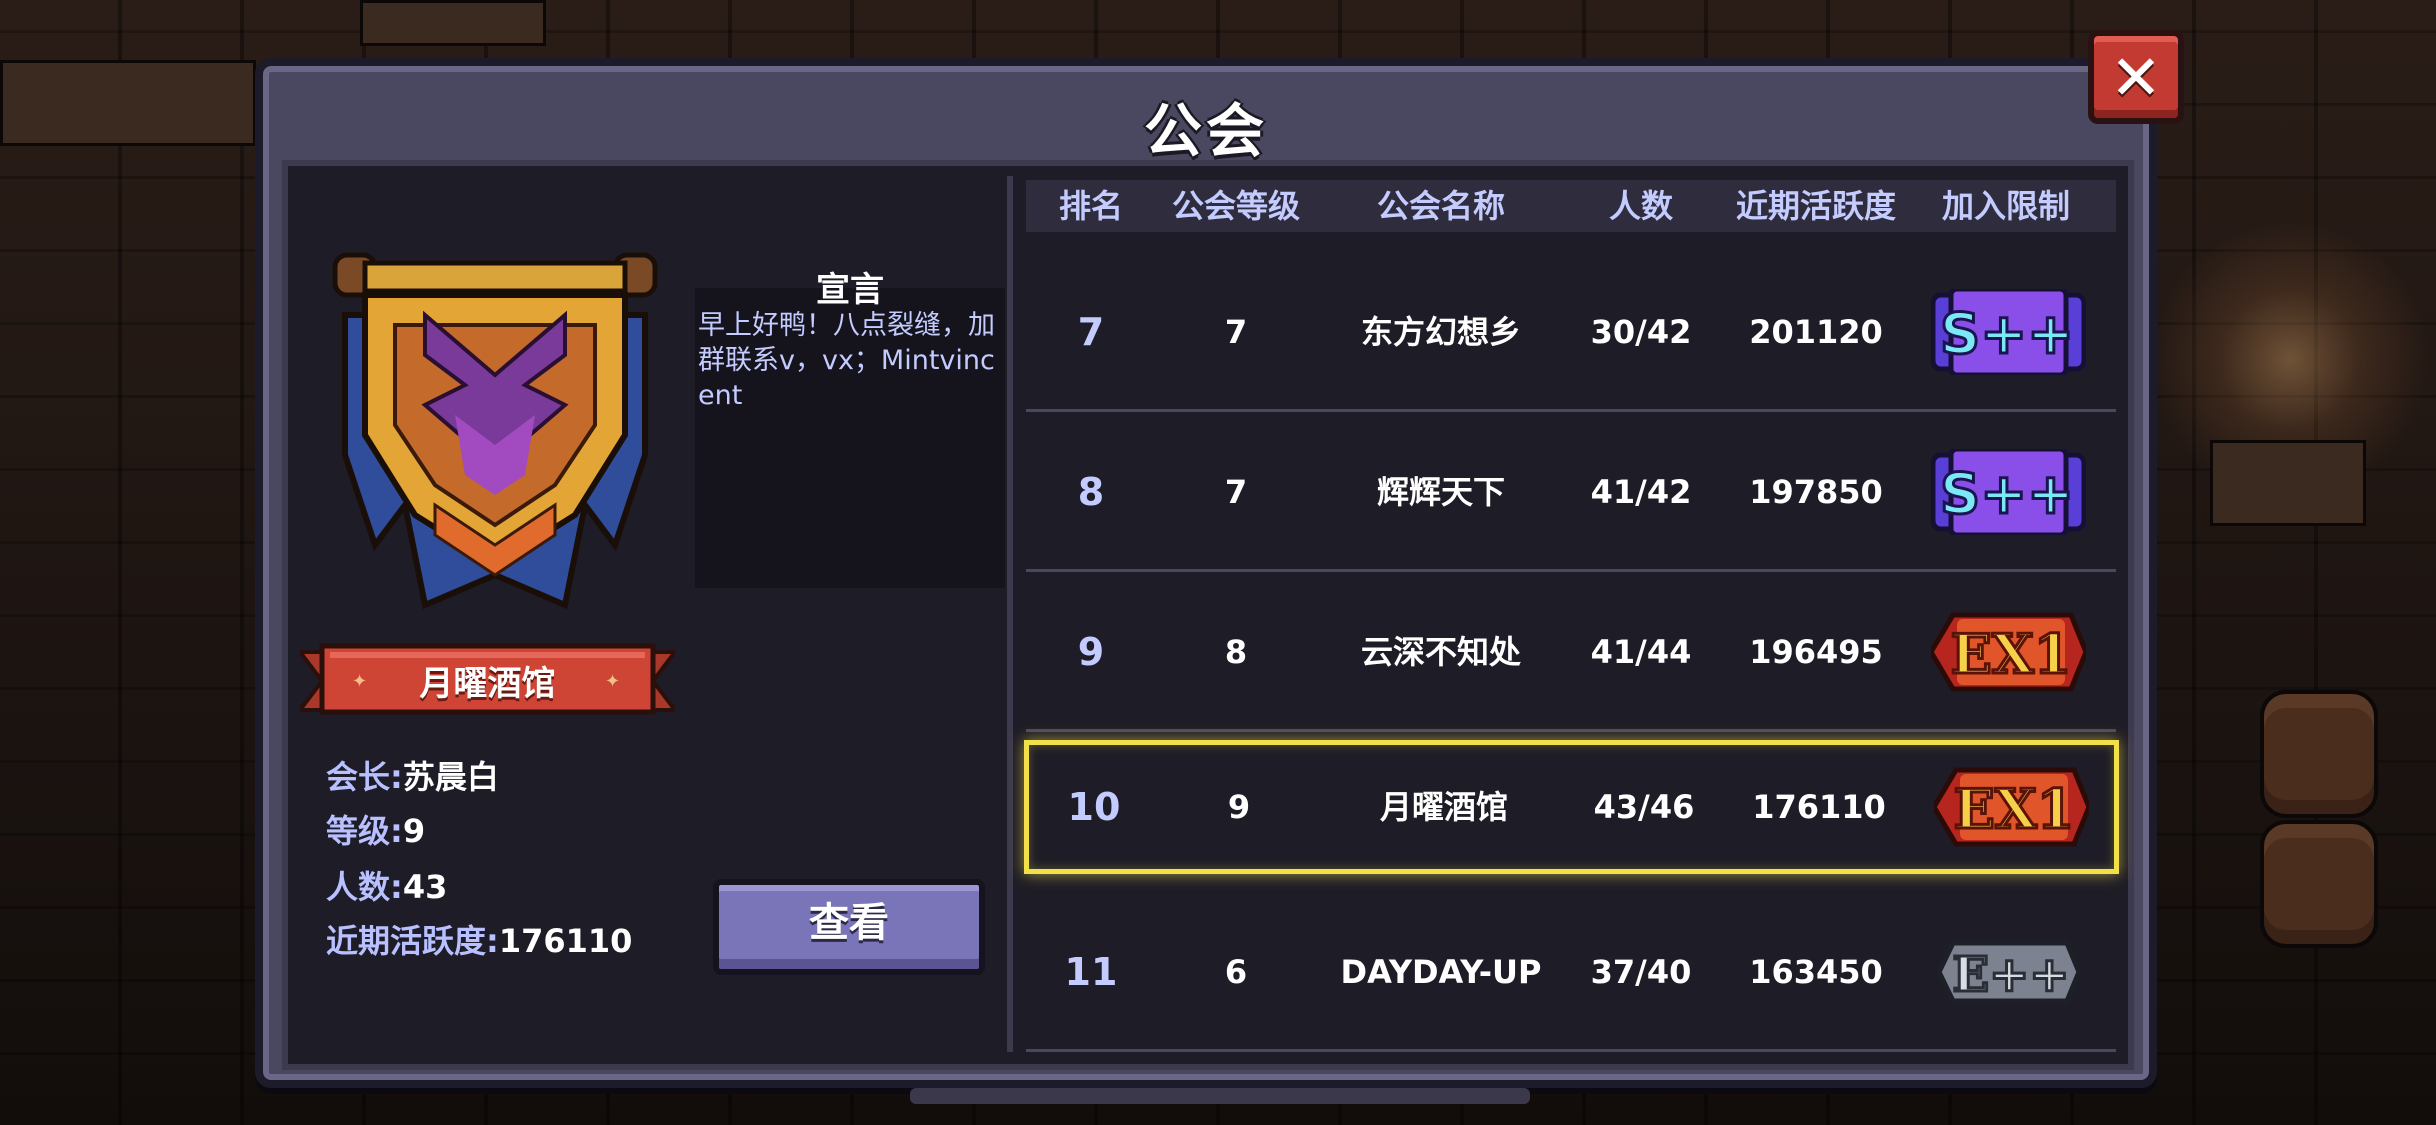 This screenshot has width=2436, height=1125. What do you see at coordinates (2005, 206) in the screenshot?
I see `header-join-limit: 加入限制` at bounding box center [2005, 206].